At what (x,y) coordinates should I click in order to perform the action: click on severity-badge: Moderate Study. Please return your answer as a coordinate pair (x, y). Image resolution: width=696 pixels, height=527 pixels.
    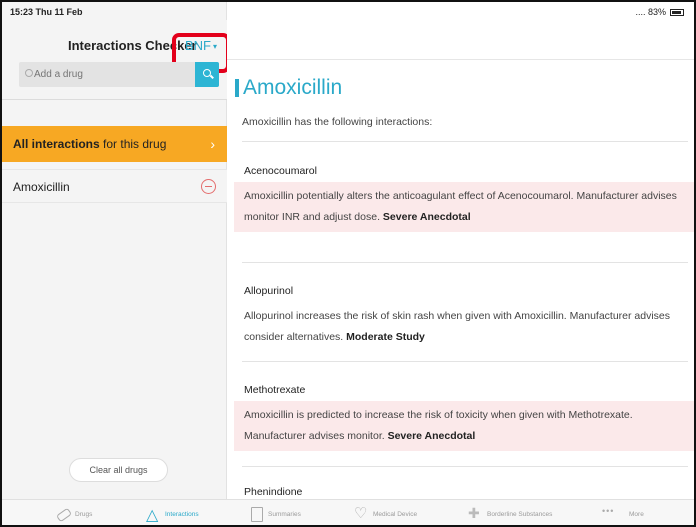
    Looking at the image, I should click on (385, 337).